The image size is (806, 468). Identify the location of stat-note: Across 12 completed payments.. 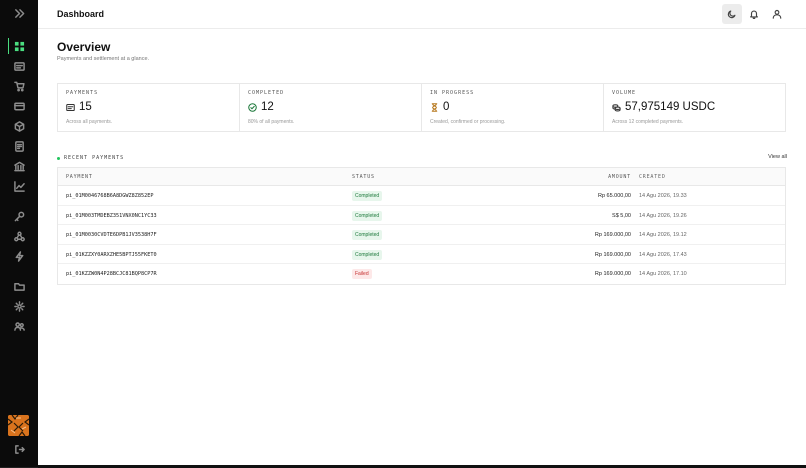
(648, 122).